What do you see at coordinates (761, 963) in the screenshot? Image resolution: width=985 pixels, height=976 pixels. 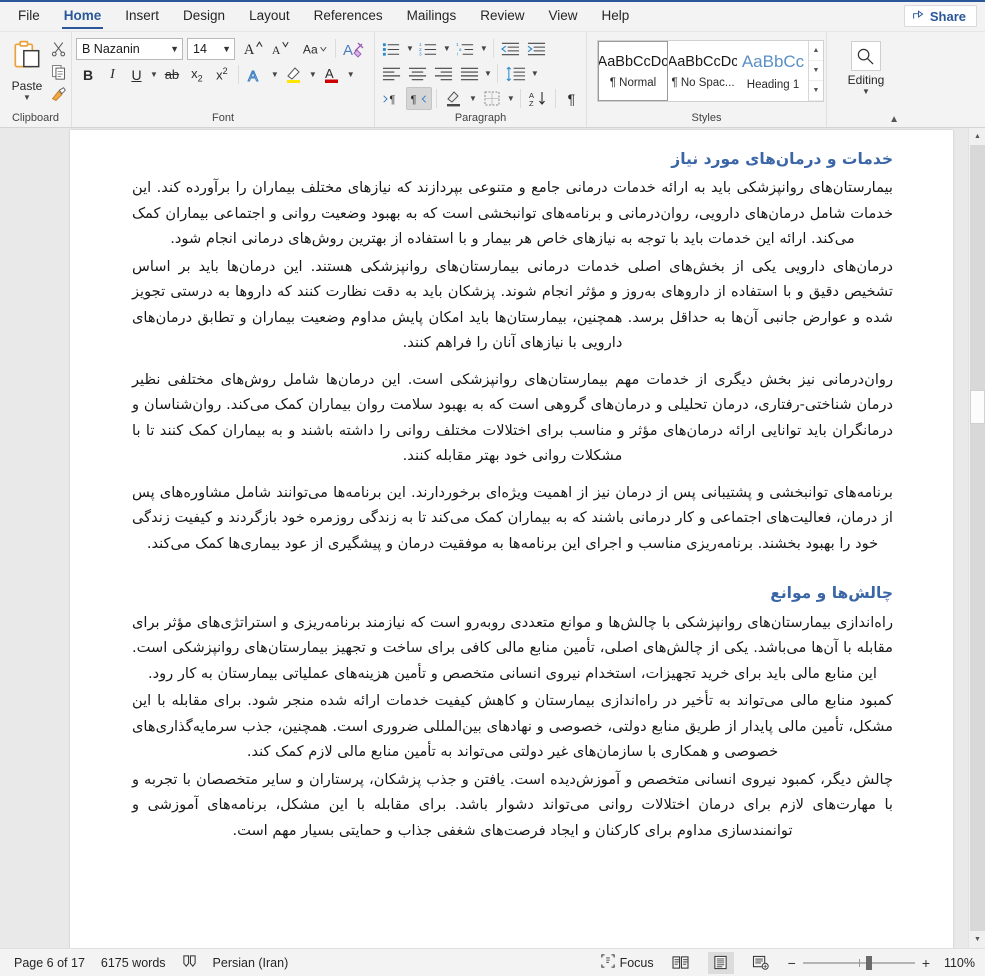 I see `web-layout-icon` at bounding box center [761, 963].